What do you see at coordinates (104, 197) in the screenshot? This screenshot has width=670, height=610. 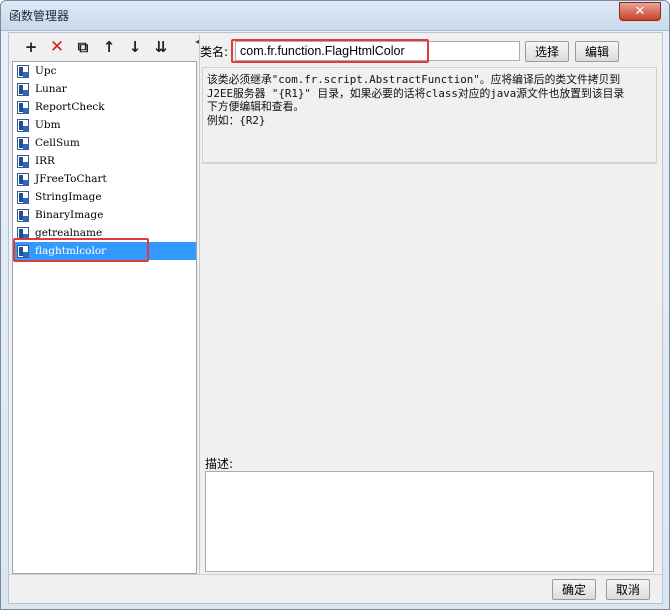 I see `list-item: StringImage` at bounding box center [104, 197].